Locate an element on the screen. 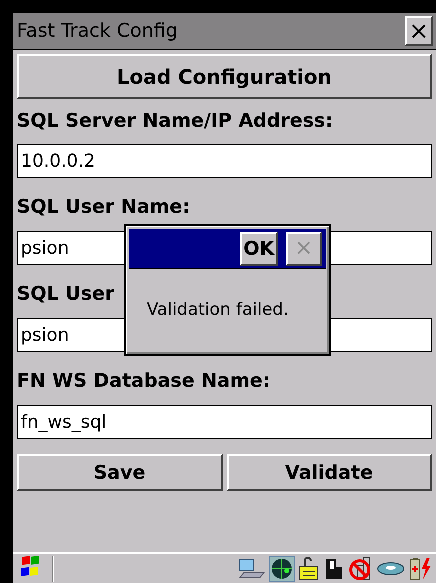 The height and width of the screenshot is (583, 436). field-label: SQL User is located at coordinates (66, 294).